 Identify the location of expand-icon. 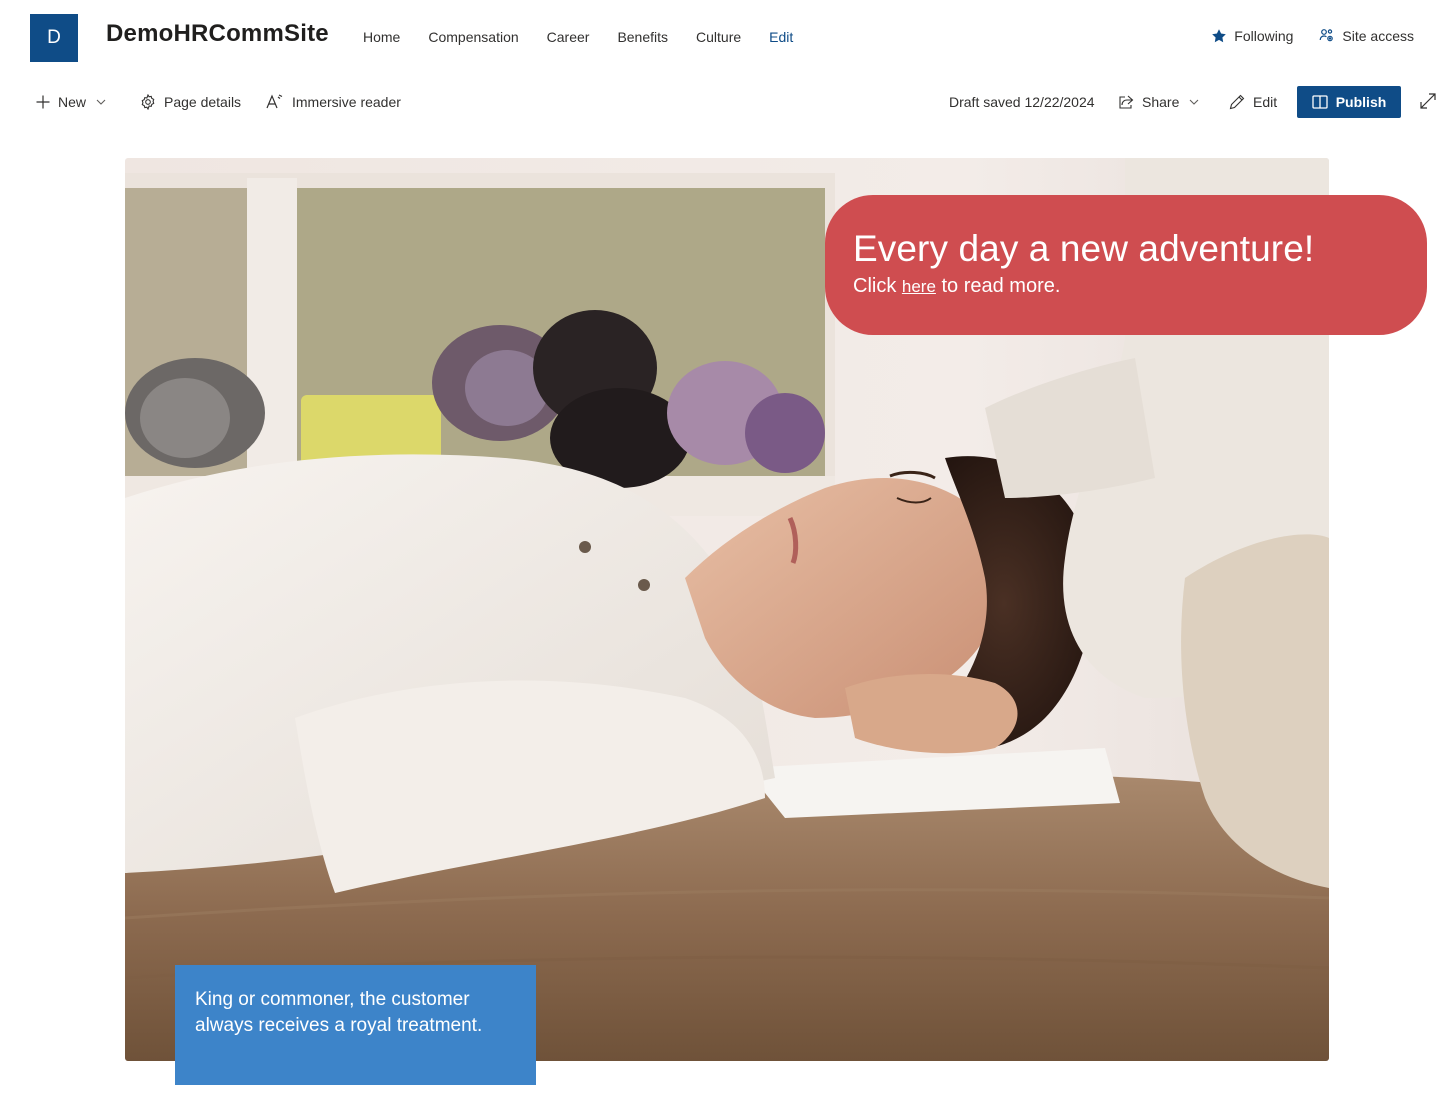
(1428, 101).